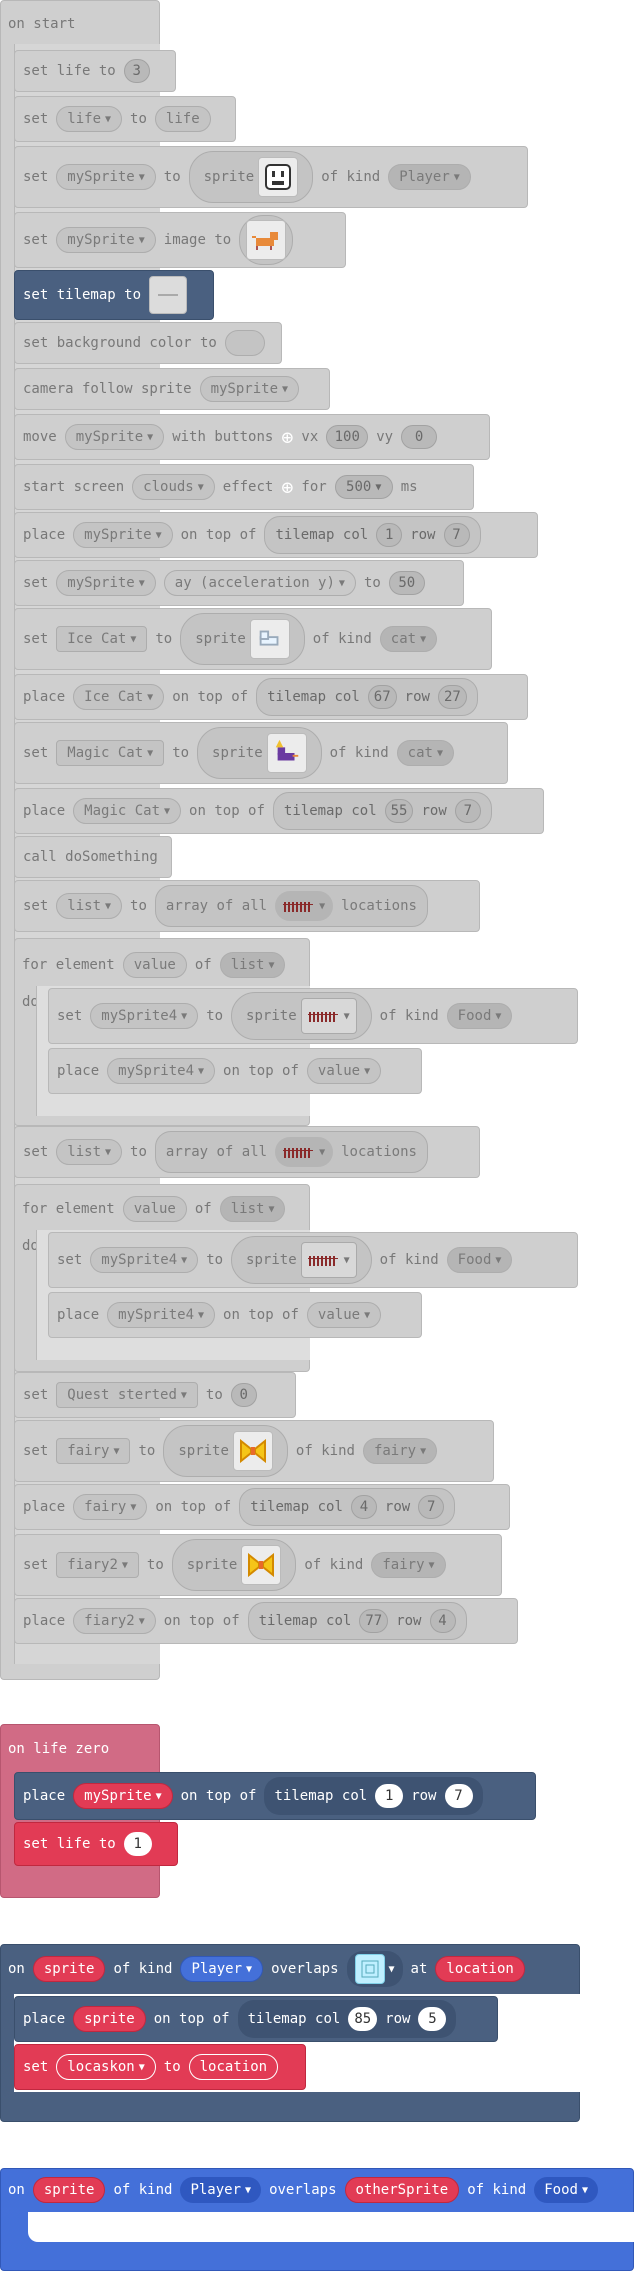 This screenshot has width=640, height=2271. I want to click on array-of-locations: array of all ▼ locations, so click(291, 1152).